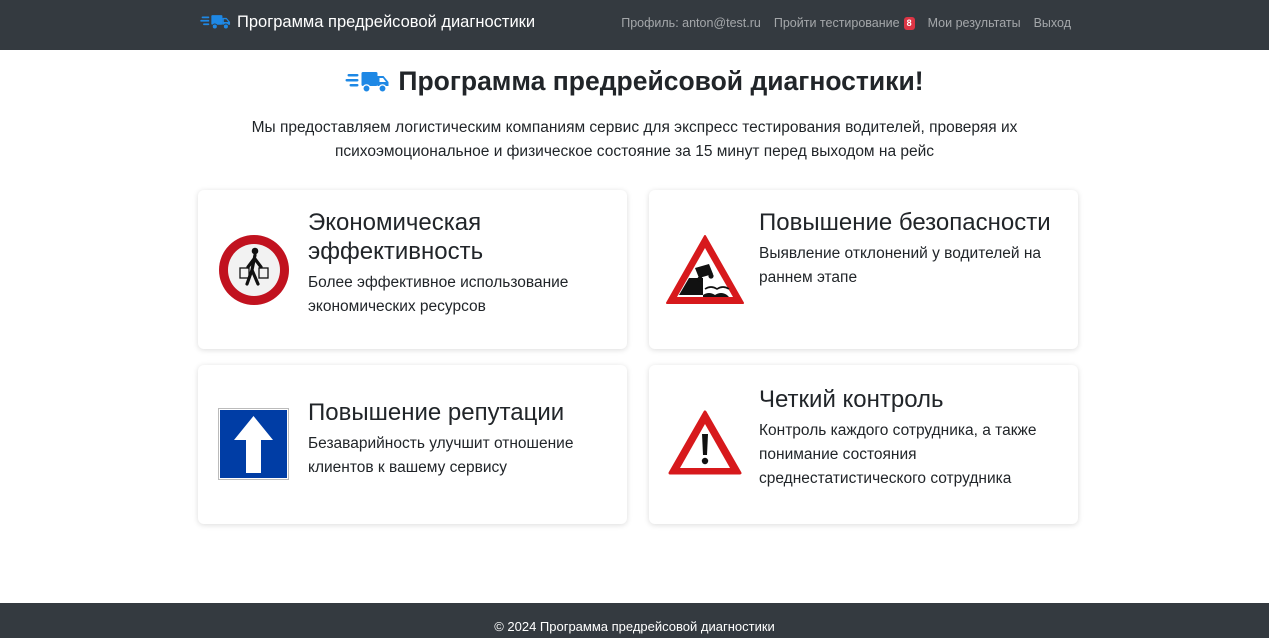  Describe the element at coordinates (851, 399) in the screenshot. I see `feature-title: Четкий контроль` at that location.